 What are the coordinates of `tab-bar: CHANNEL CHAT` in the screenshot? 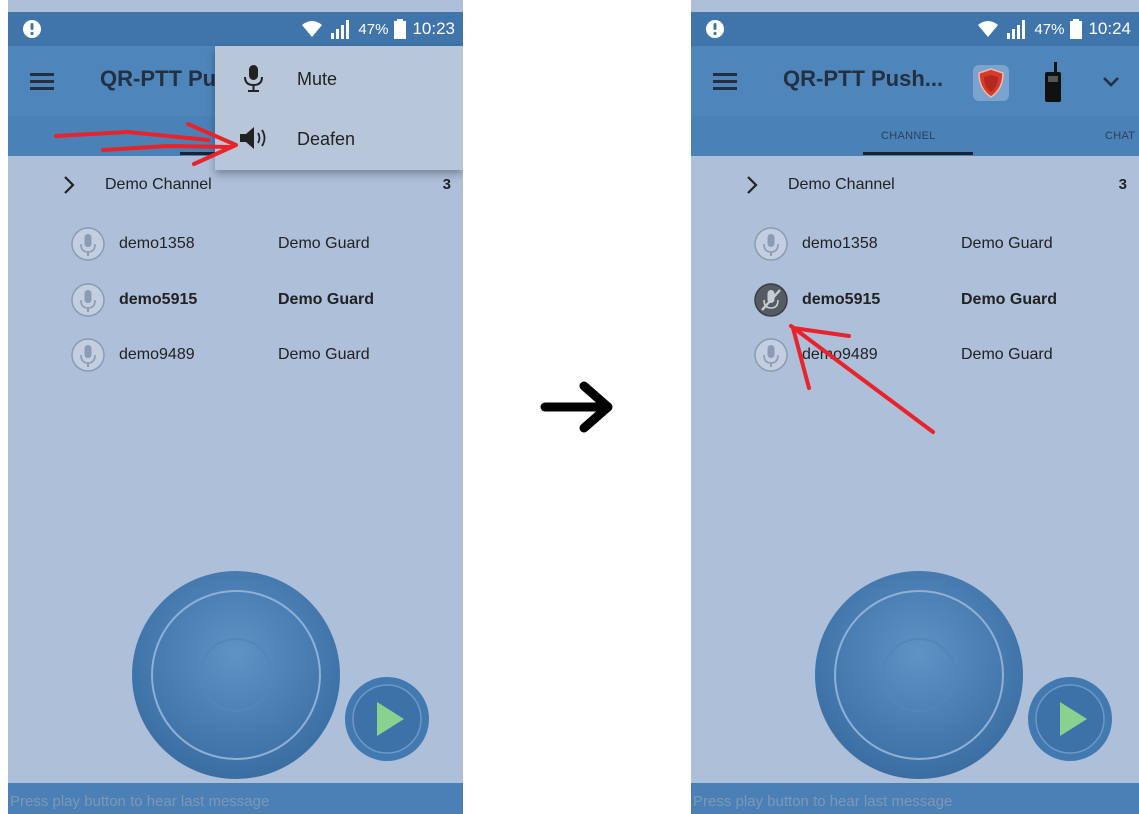 It's located at (915, 136).